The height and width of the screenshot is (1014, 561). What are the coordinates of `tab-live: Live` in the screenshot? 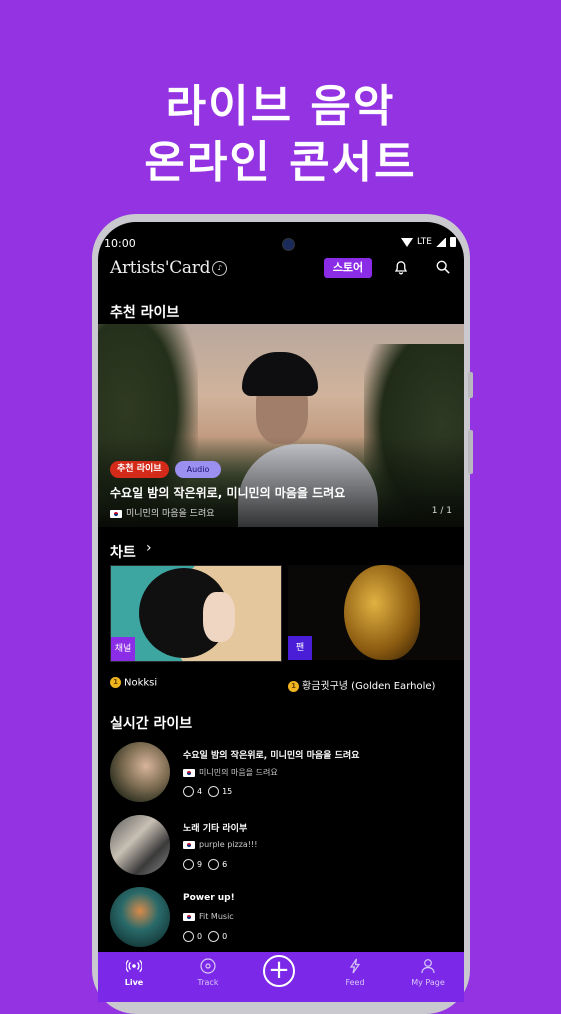 It's located at (134, 972).